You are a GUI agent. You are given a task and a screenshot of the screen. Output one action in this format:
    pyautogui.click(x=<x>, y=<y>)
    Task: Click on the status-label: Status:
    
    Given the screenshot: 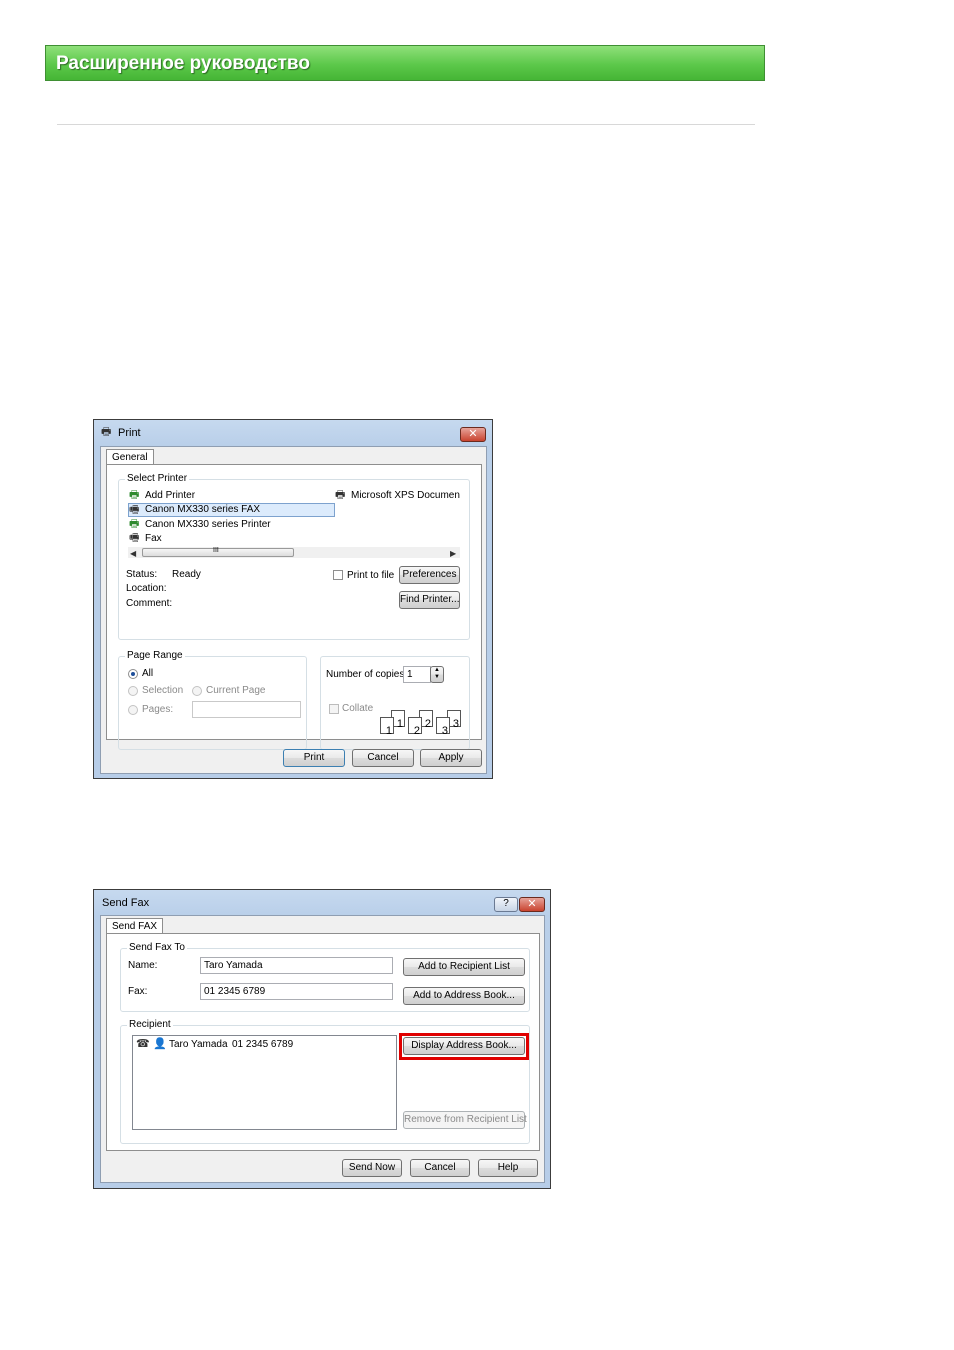 What is the action you would take?
    pyautogui.click(x=142, y=574)
    